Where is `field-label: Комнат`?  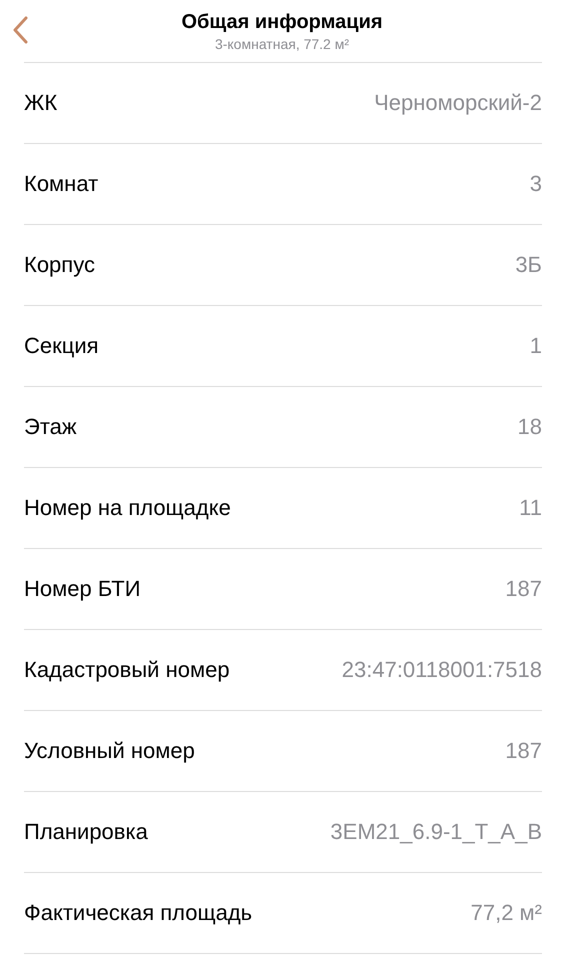 field-label: Комнат is located at coordinates (61, 184).